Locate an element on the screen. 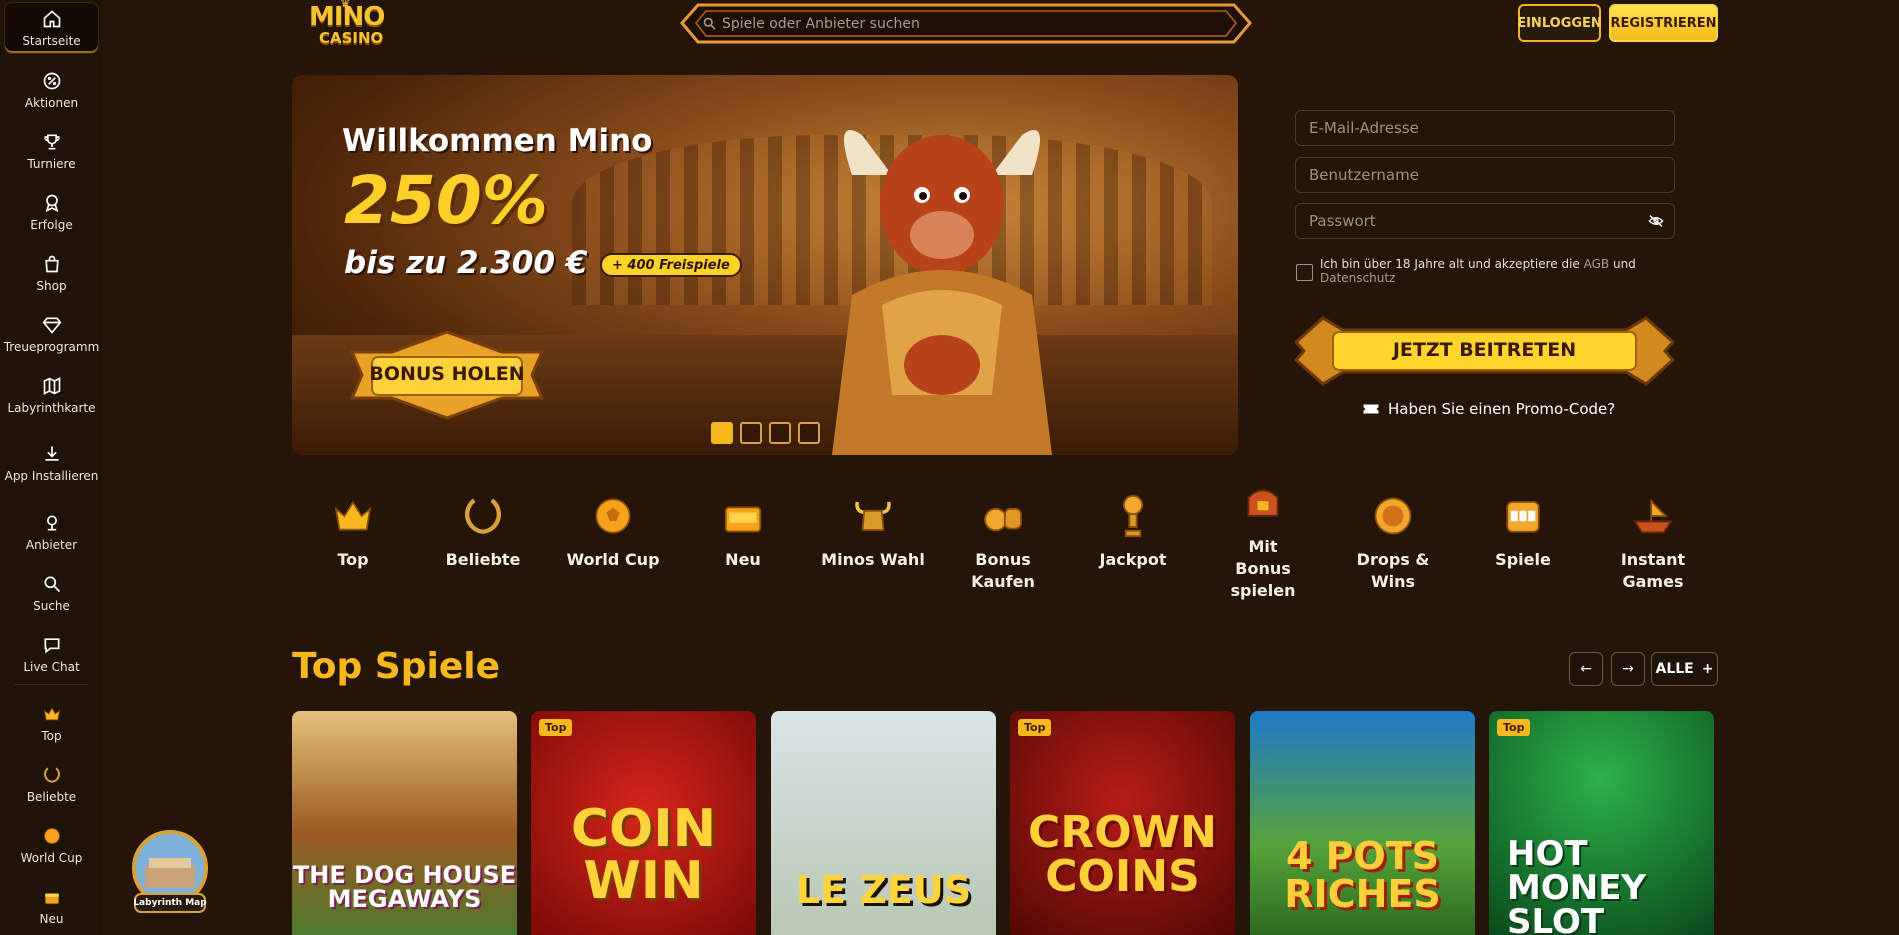 This screenshot has height=935, width=1899. game-card: 4 POTS RICHES is located at coordinates (1362, 823).